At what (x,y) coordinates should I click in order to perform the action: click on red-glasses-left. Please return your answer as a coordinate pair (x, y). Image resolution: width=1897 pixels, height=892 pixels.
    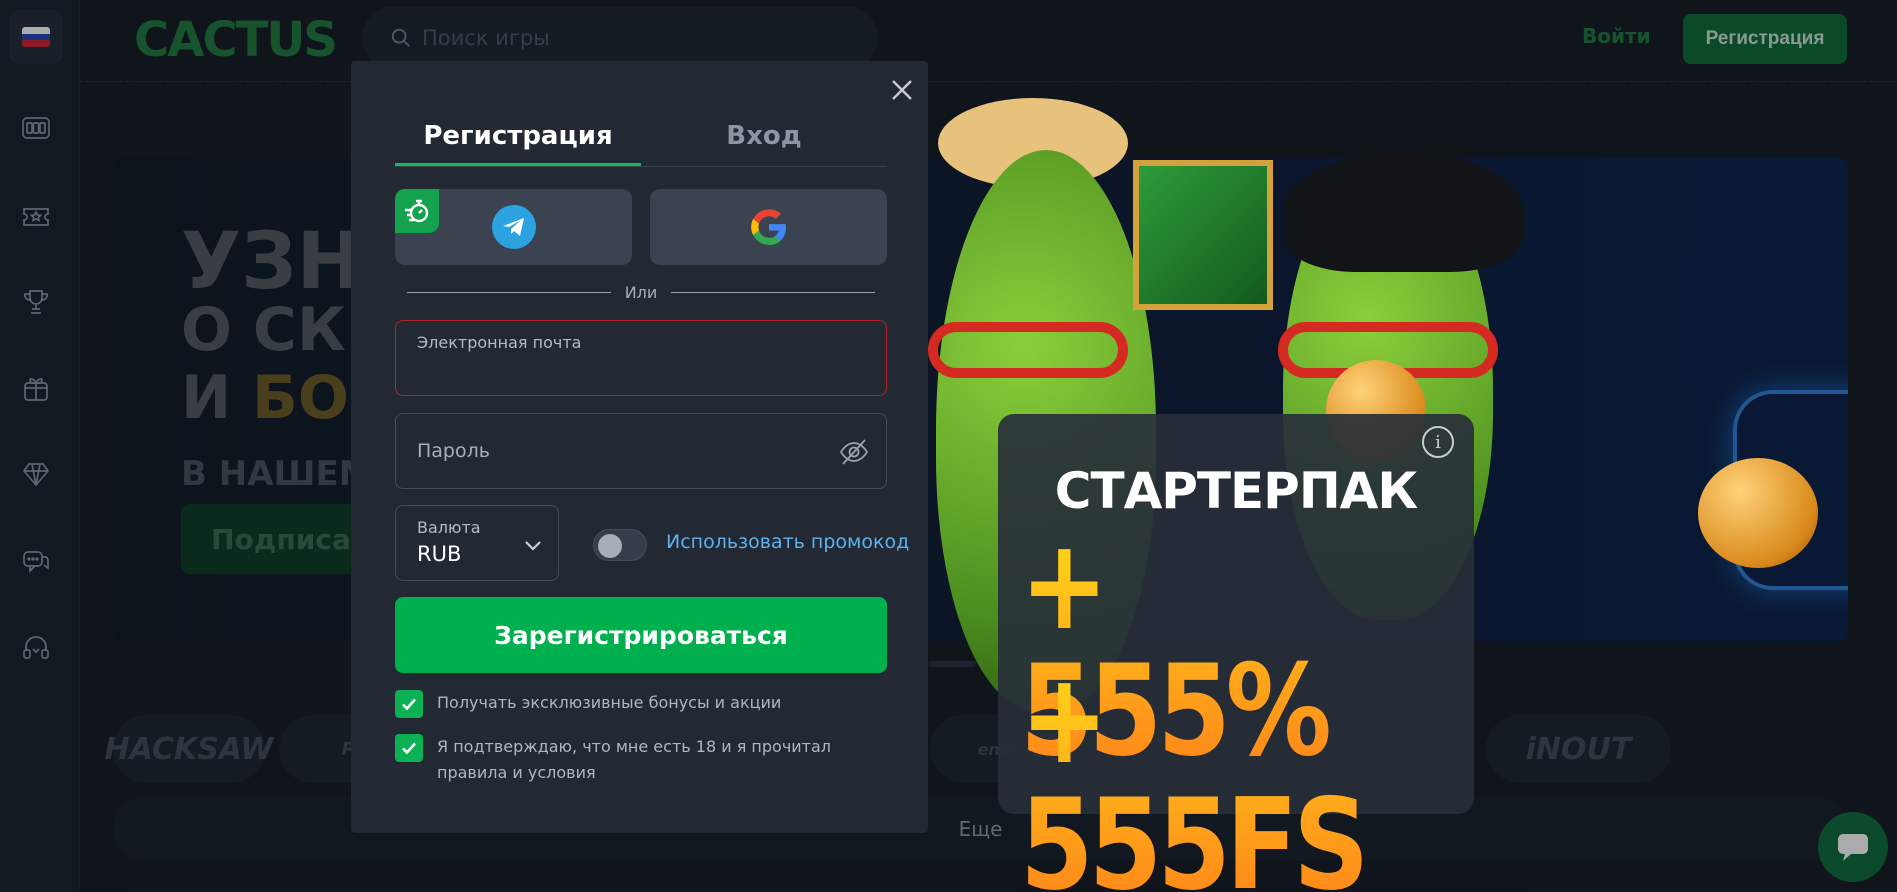
    Looking at the image, I should click on (1028, 350).